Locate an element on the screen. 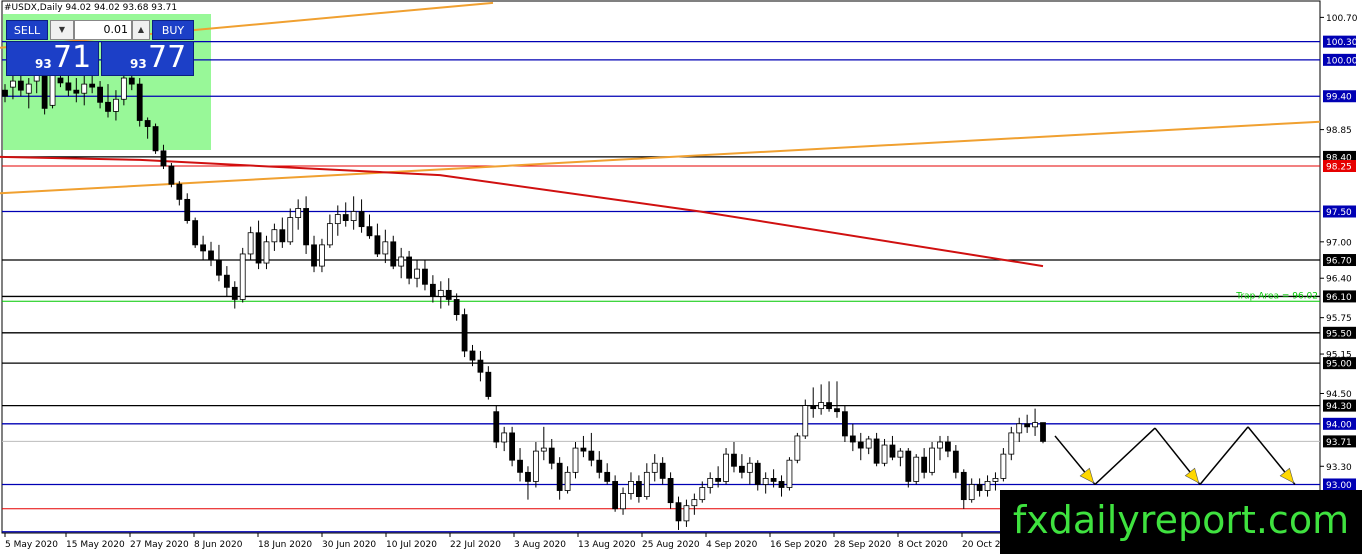 The height and width of the screenshot is (554, 1362). price-tag-label: 100.00 is located at coordinates (1342, 61).